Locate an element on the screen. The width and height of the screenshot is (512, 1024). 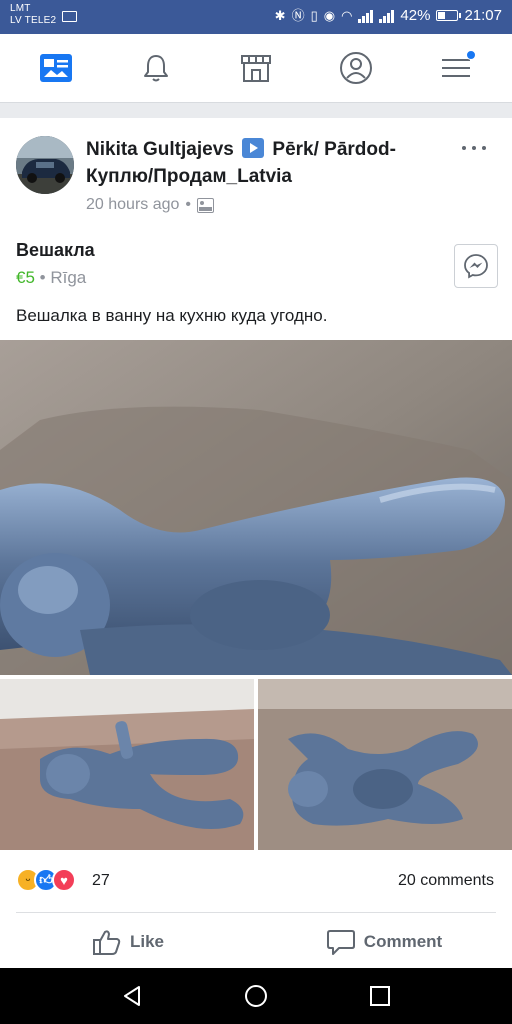
more-options-button is located at coordinates (474, 148).